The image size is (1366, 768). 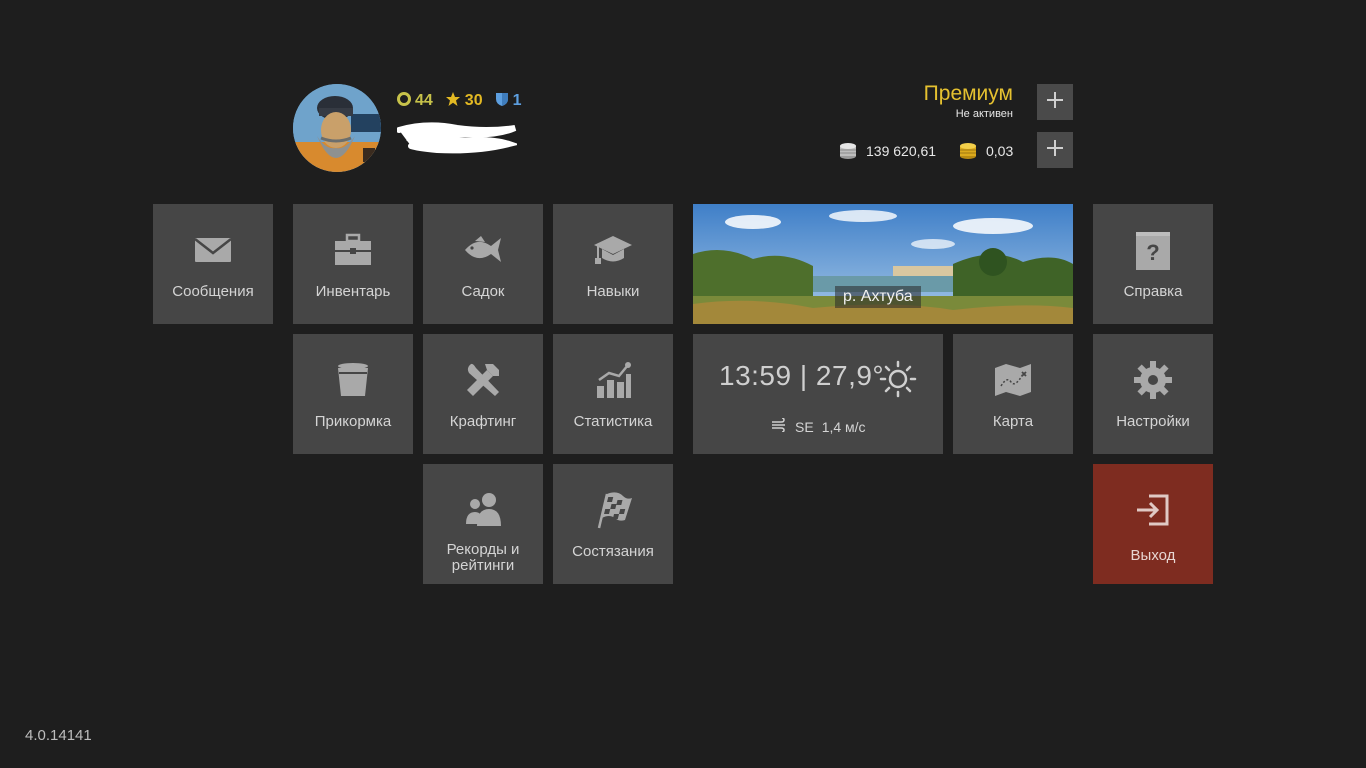 I want to click on tile-keepnet: Садок, so click(x=483, y=264).